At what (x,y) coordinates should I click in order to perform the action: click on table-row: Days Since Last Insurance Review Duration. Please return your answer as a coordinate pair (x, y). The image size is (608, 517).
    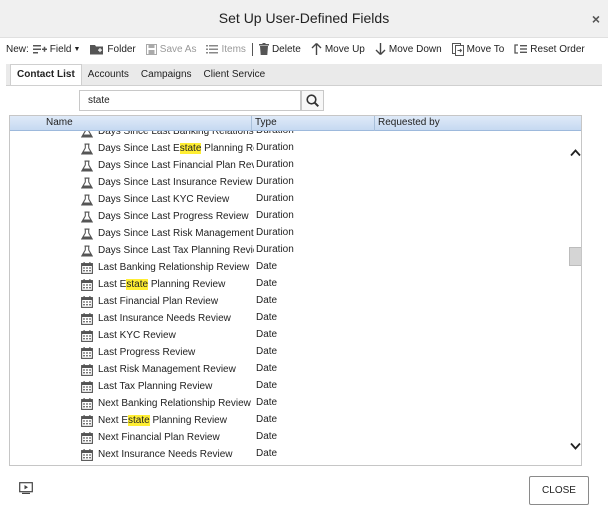
    Looking at the image, I should click on (290, 183).